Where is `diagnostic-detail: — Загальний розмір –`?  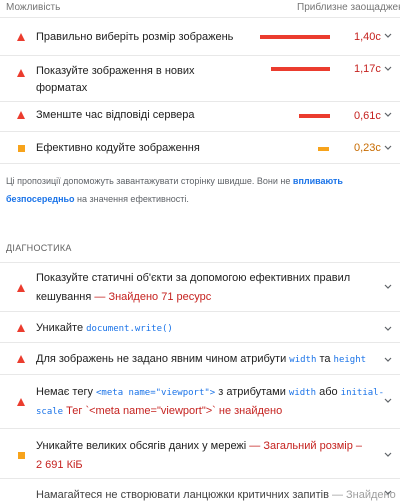
diagnostic-detail: — Загальний розмір – is located at coordinates (304, 446).